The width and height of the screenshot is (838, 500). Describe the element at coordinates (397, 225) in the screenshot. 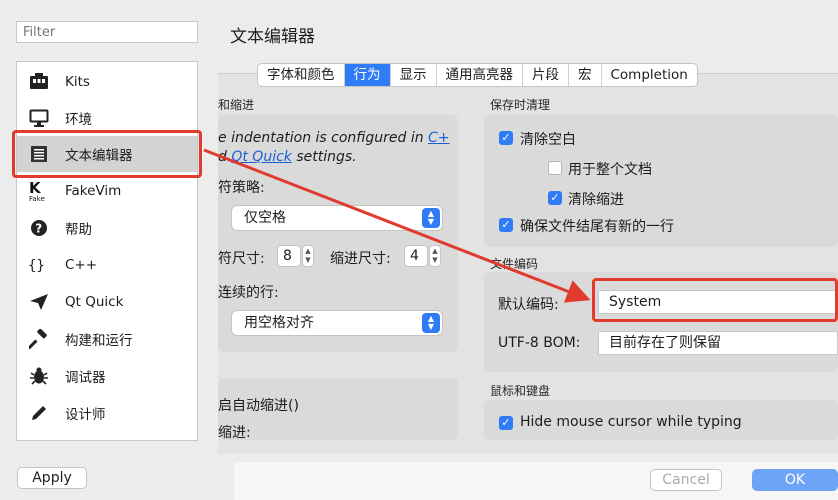

I see `annotation-arrow` at that location.